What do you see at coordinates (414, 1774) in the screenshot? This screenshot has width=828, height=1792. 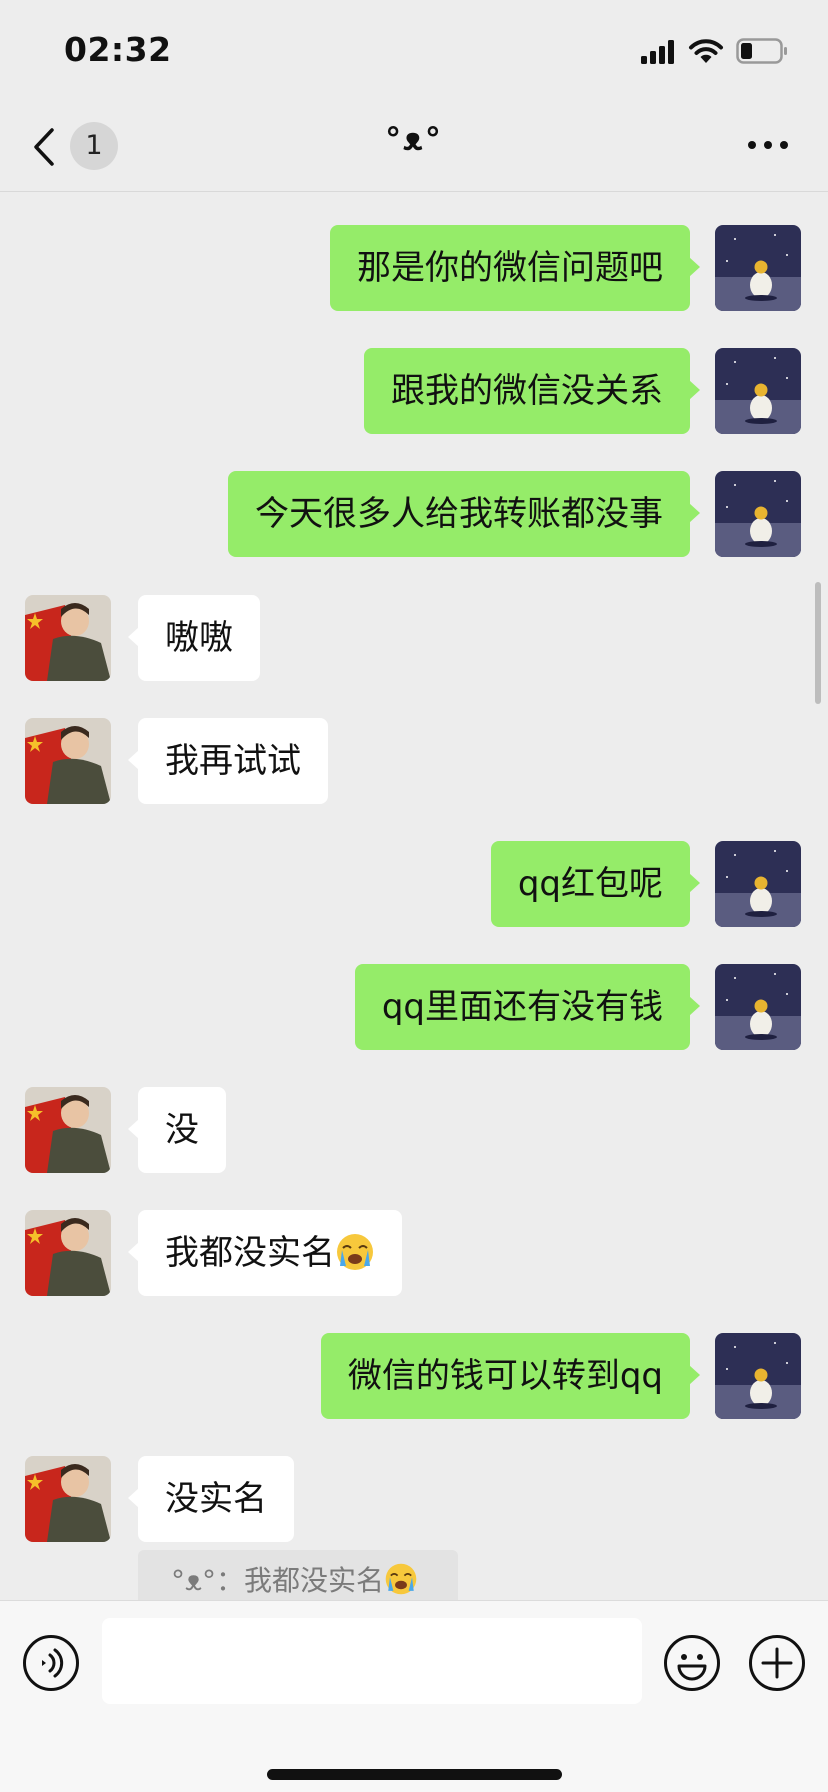 I see `home-indicator` at bounding box center [414, 1774].